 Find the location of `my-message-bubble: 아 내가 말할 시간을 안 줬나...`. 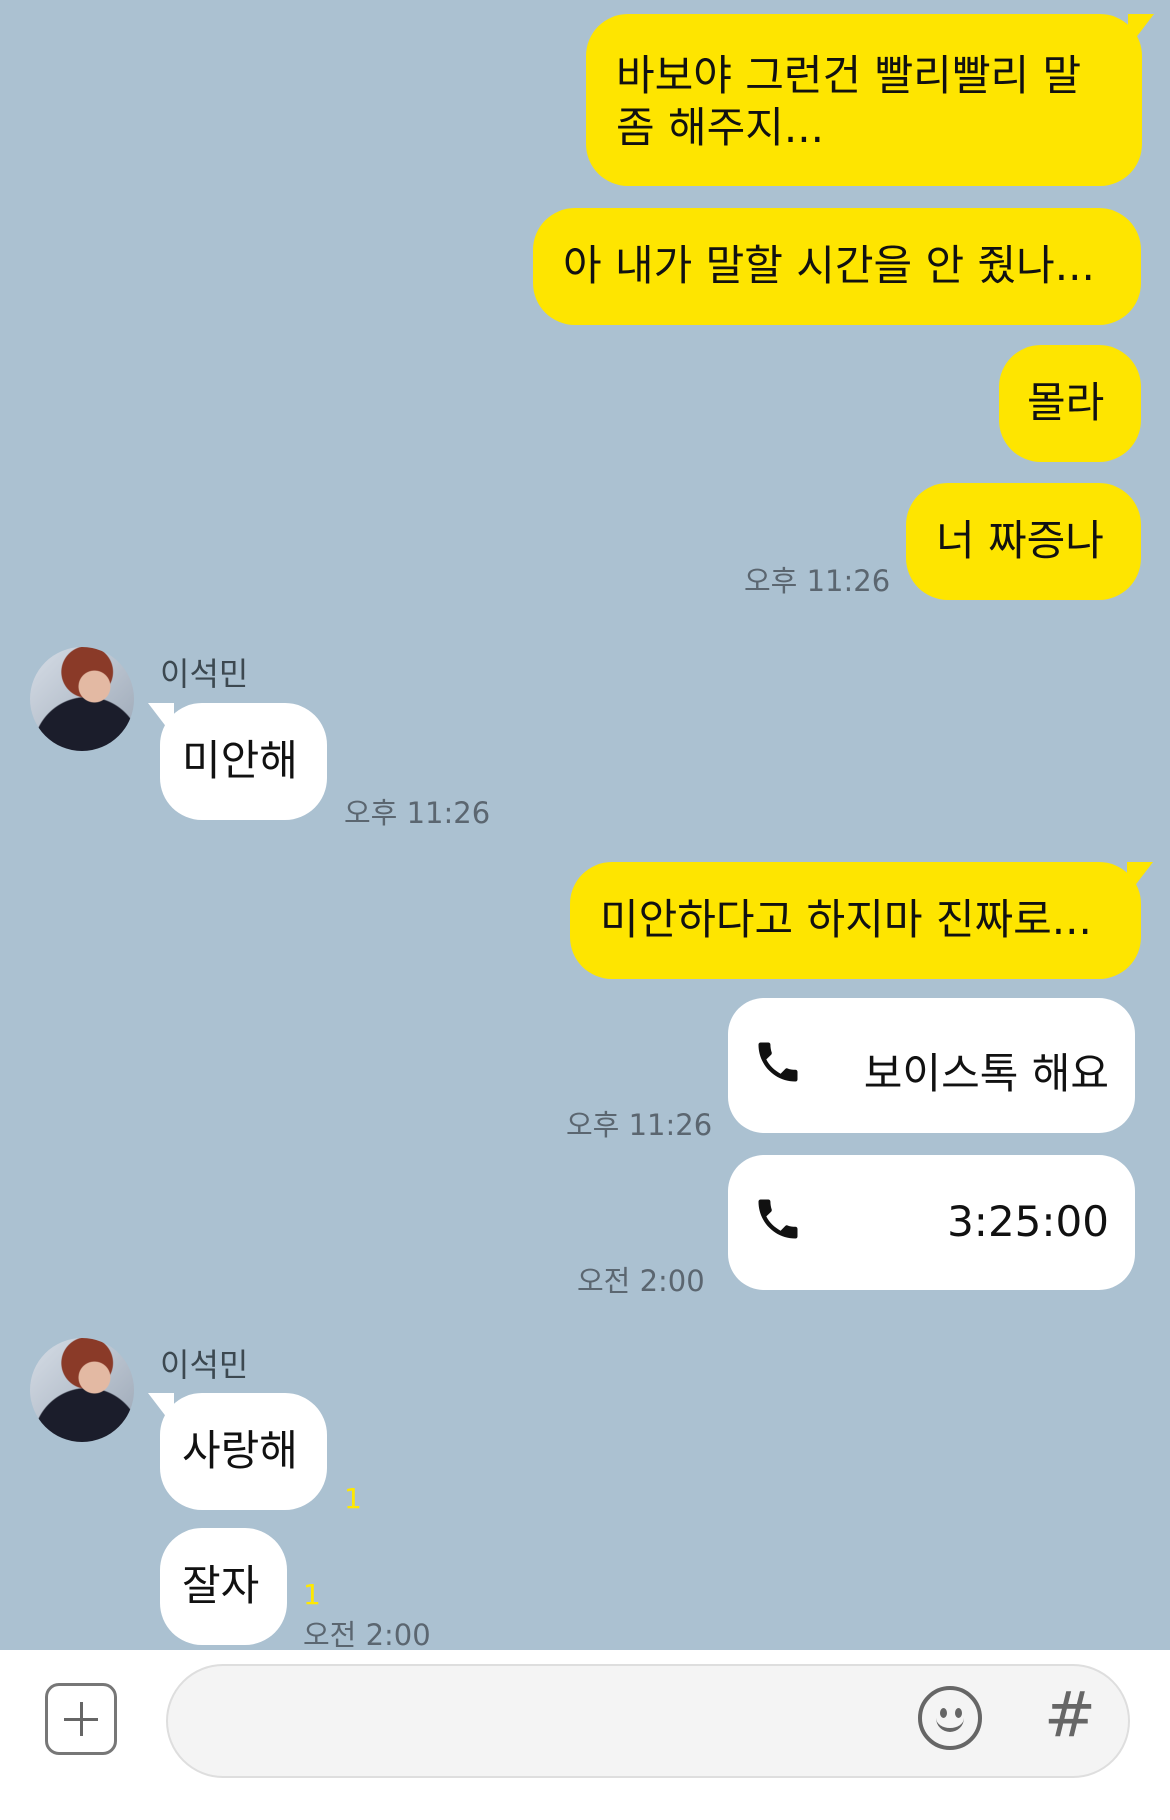

my-message-bubble: 아 내가 말할 시간을 안 줬나... is located at coordinates (837, 266).